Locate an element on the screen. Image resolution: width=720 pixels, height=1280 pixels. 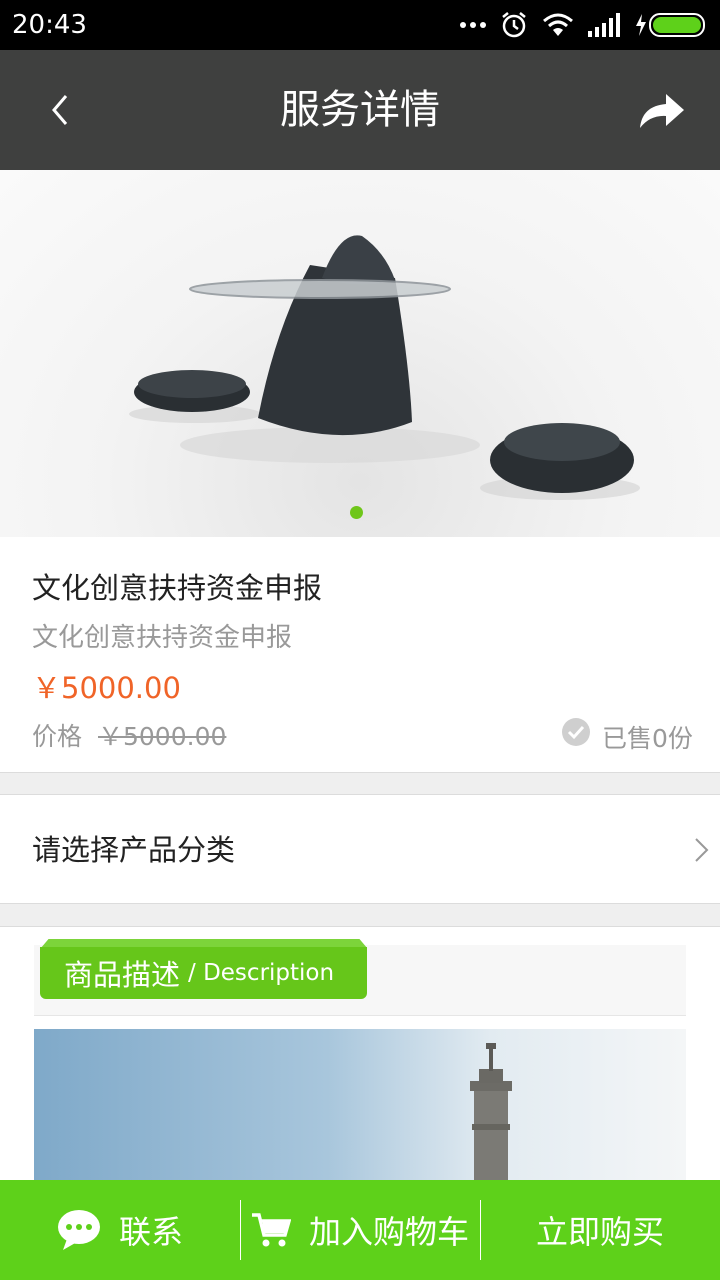
title-bar: 服务详情 is located at coordinates (360, 110).